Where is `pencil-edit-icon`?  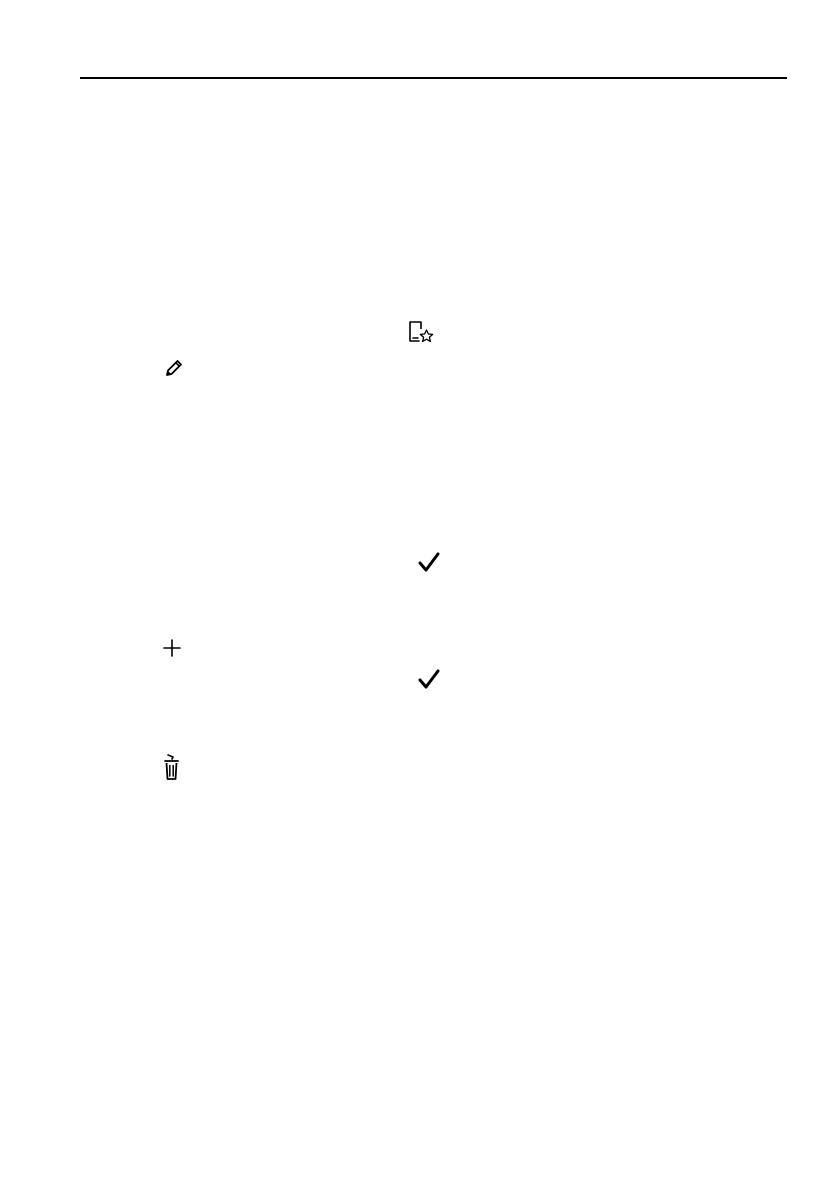
pencil-edit-icon is located at coordinates (174, 368).